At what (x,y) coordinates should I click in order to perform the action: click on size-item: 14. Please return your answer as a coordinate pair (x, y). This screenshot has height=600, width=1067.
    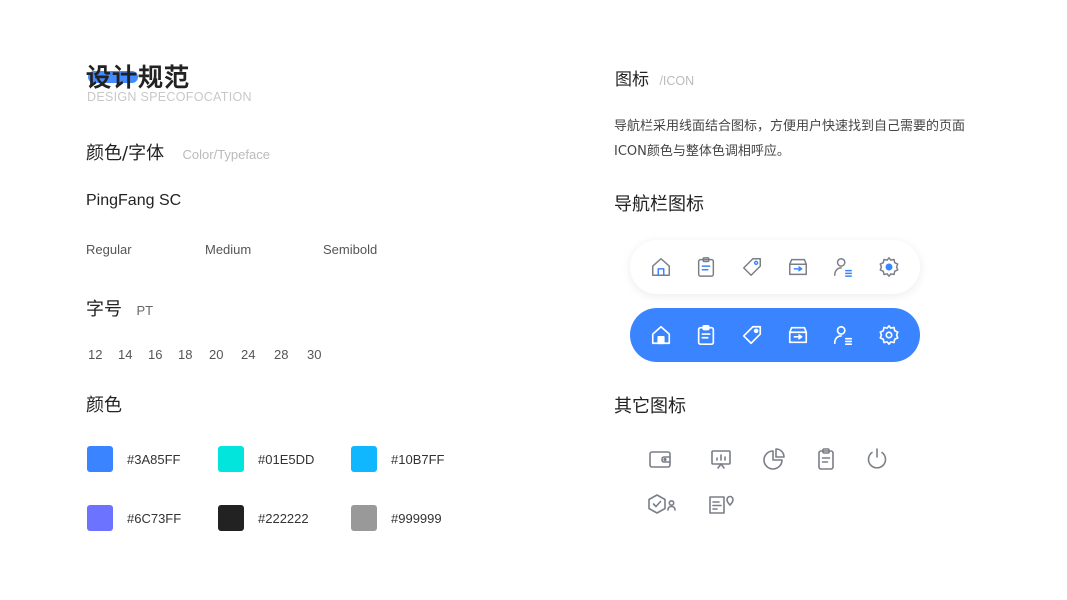
    Looking at the image, I should click on (125, 354).